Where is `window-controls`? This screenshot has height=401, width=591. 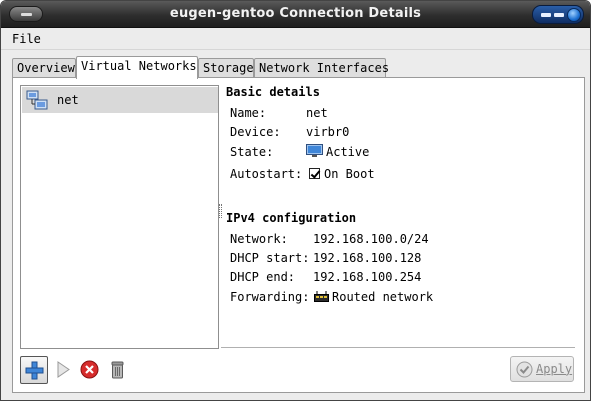
window-controls is located at coordinates (558, 14).